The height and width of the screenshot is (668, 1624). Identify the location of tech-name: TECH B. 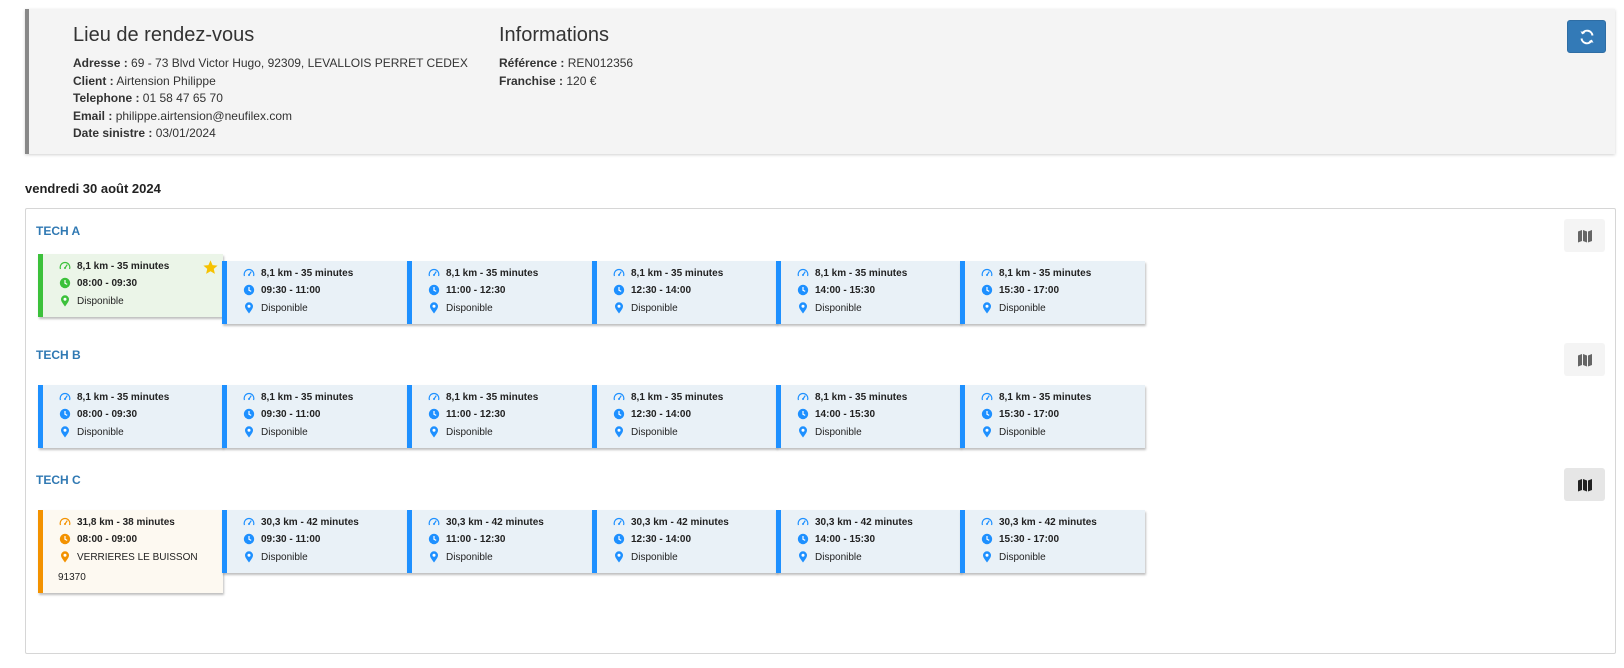
(58, 355).